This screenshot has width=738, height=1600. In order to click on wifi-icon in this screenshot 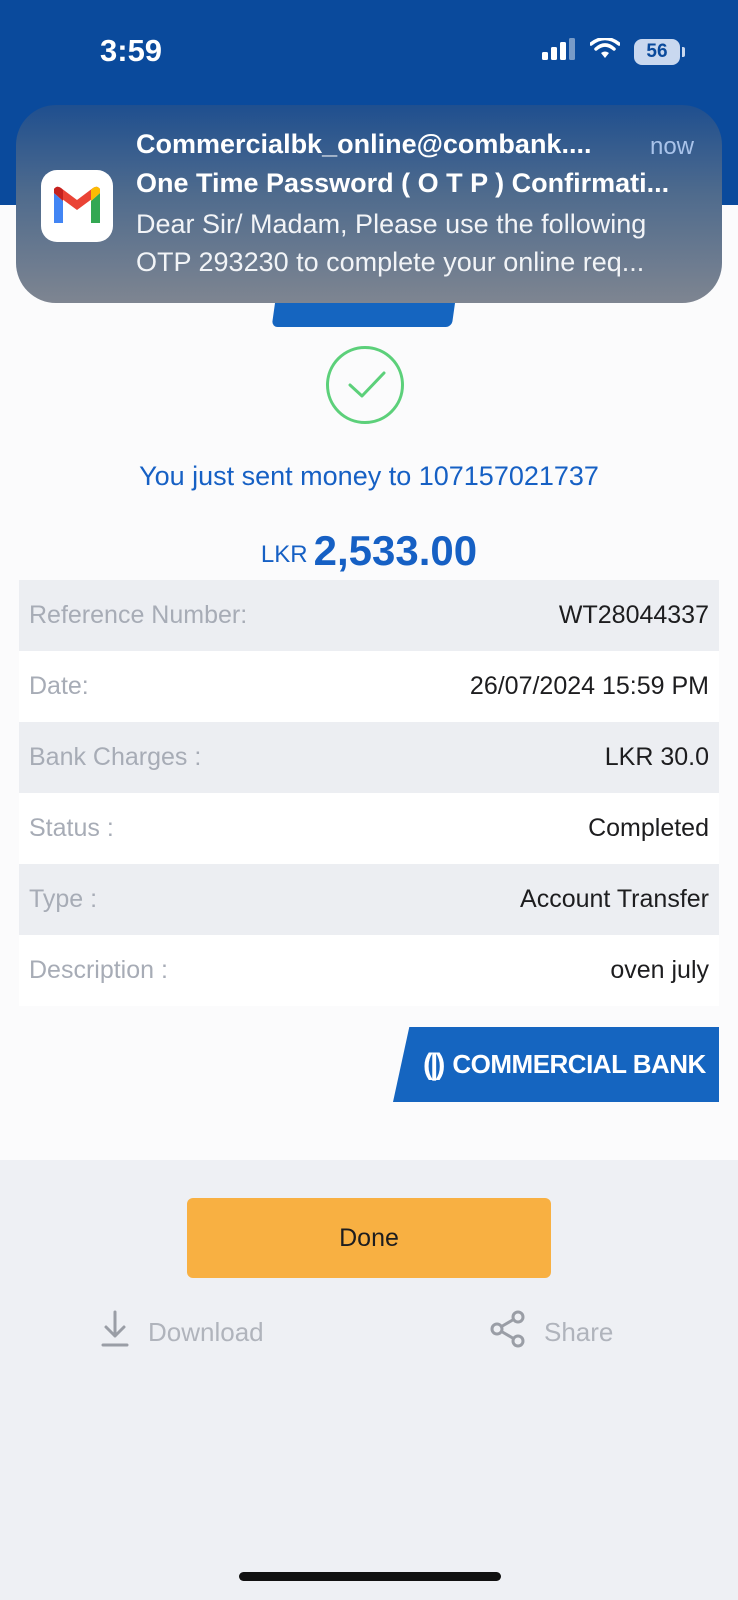, I will do `click(605, 50)`.